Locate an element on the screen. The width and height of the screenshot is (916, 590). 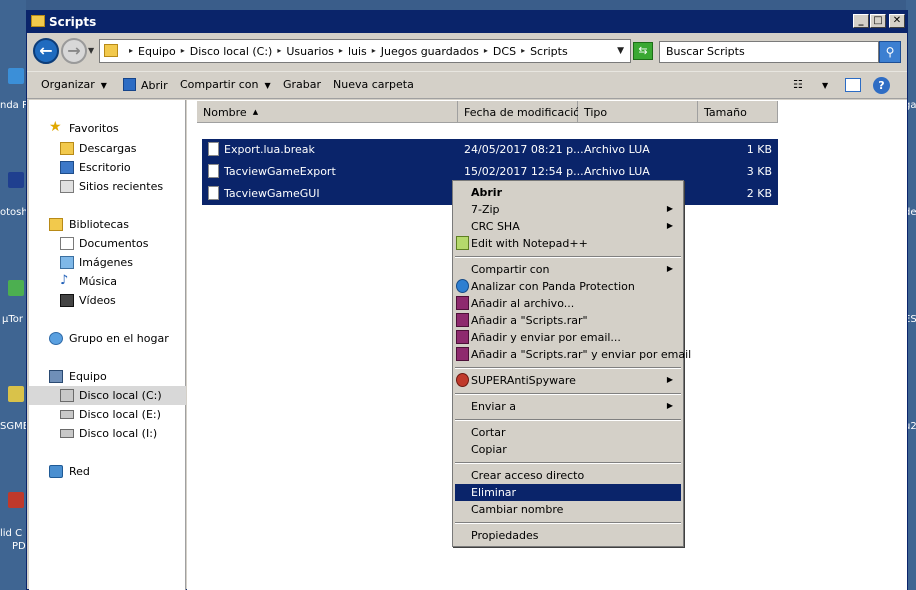
nav-label: Disco local (C:) is located at coordinates (120, 395).